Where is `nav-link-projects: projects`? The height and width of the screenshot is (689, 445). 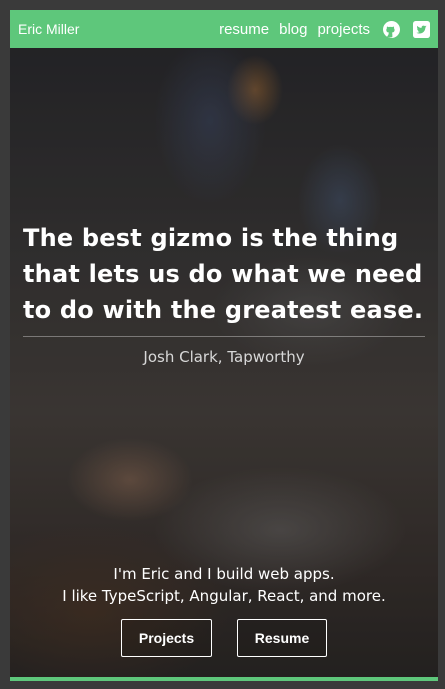
nav-link-projects: projects is located at coordinates (343, 29).